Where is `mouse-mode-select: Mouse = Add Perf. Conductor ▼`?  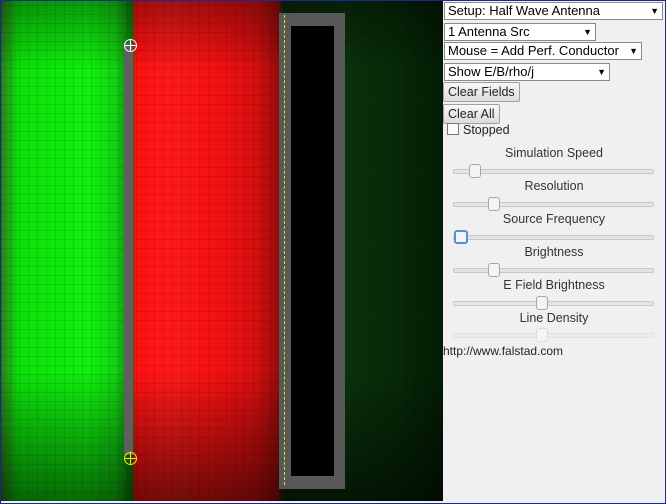
mouse-mode-select: Mouse = Add Perf. Conductor ▼ is located at coordinates (543, 51).